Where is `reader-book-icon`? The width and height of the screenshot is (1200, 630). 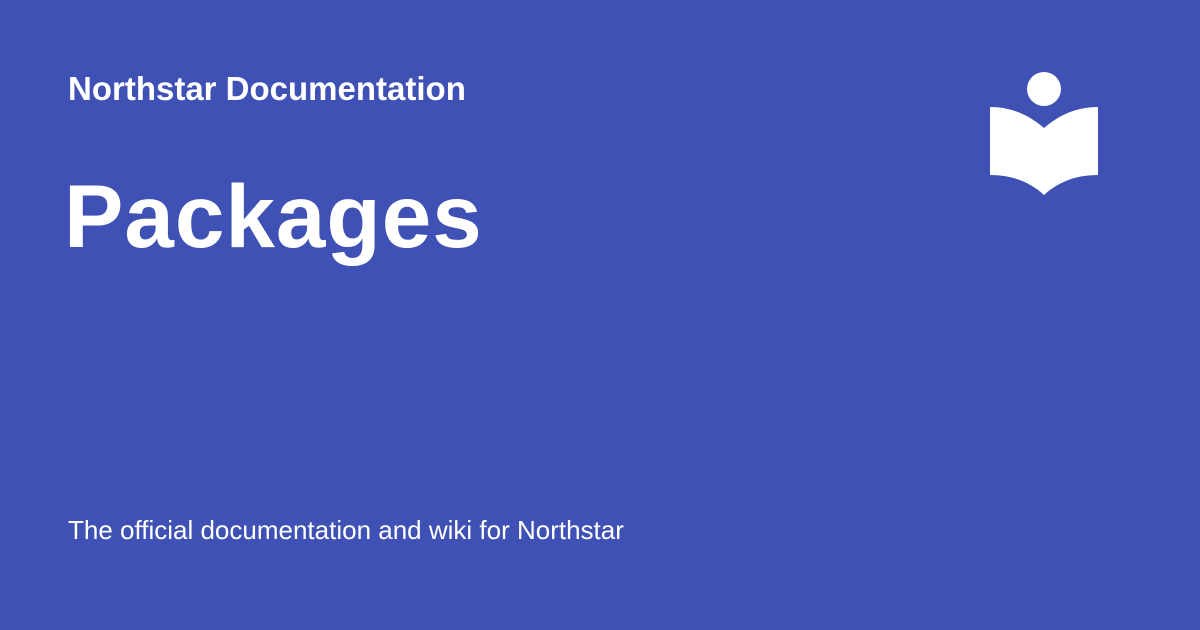 reader-book-icon is located at coordinates (1044, 133).